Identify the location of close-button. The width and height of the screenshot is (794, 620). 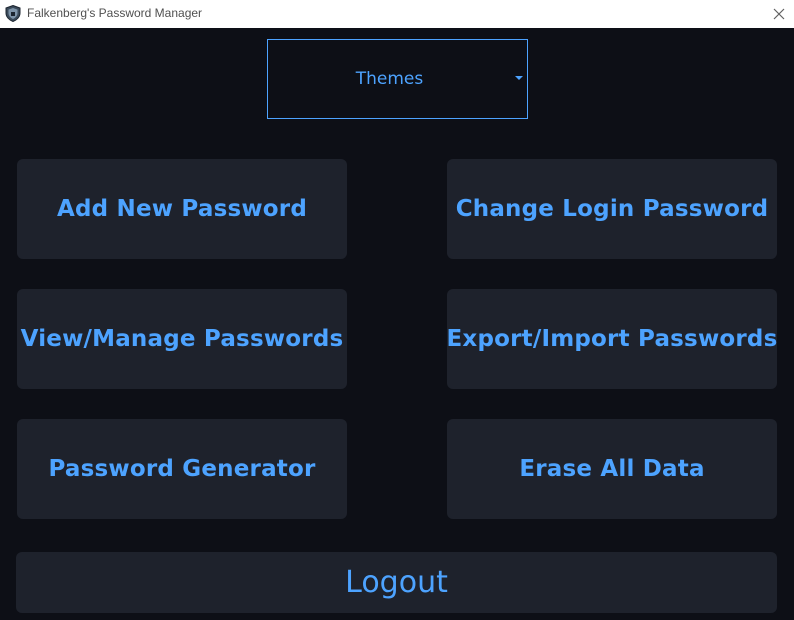
(779, 14).